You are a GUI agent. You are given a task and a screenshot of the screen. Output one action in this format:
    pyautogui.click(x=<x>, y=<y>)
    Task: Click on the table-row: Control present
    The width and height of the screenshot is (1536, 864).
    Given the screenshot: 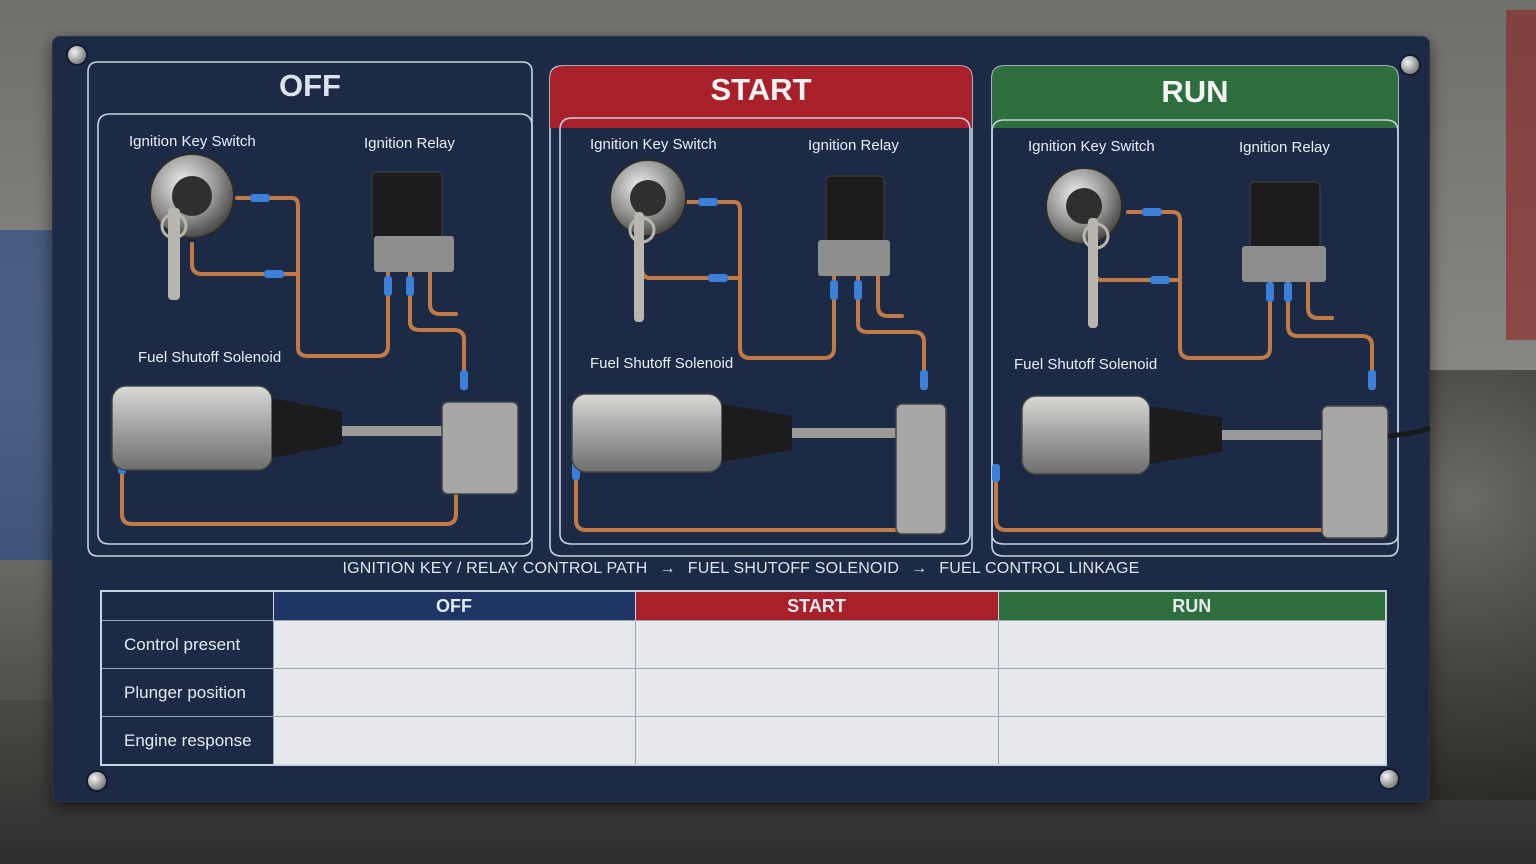 What is the action you would take?
    pyautogui.click(x=743, y=644)
    